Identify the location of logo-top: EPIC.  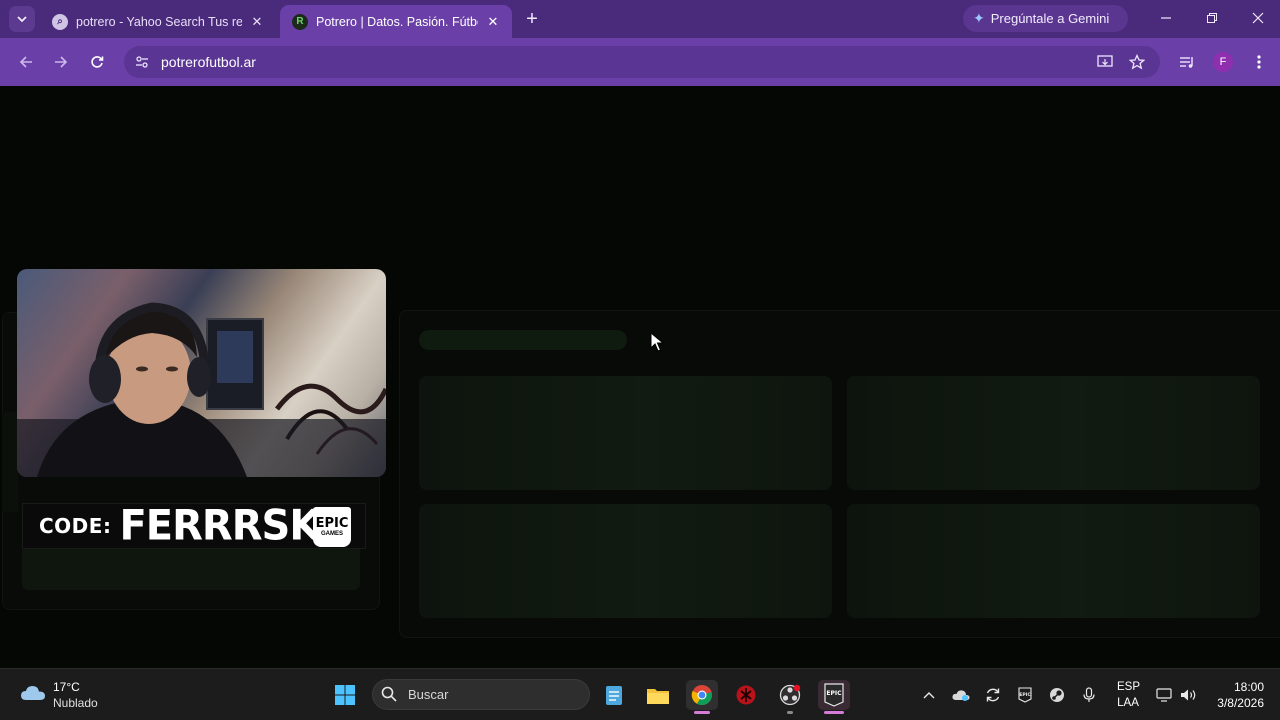
(332, 523).